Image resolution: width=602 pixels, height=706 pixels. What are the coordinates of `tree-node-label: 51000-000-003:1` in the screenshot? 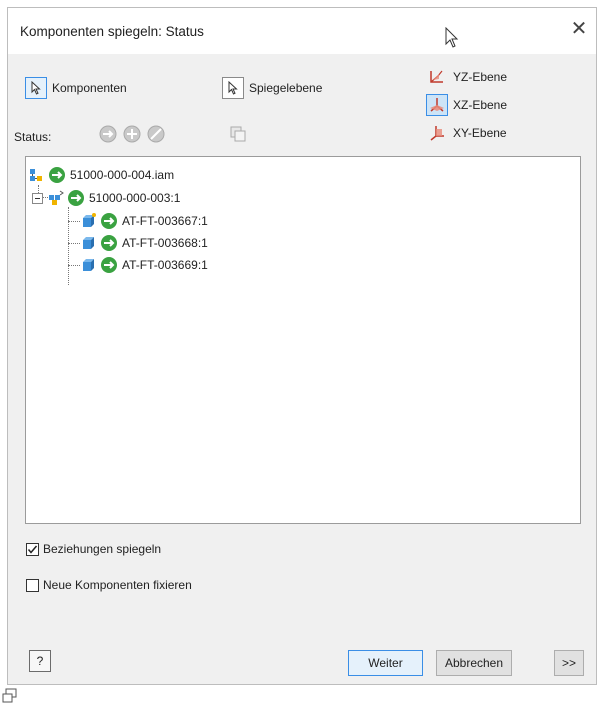 It's located at (135, 198).